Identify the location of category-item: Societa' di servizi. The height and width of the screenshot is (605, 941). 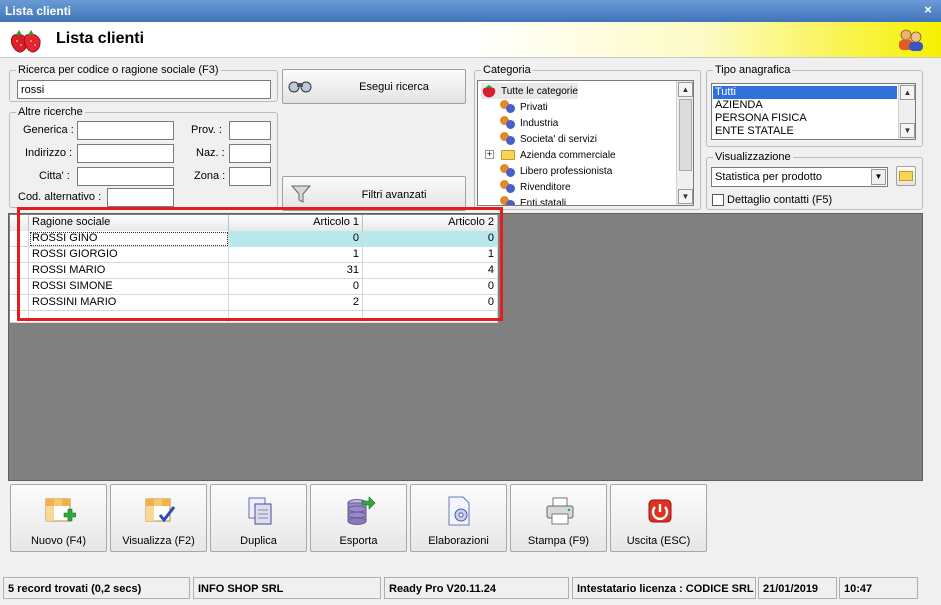
(548, 139).